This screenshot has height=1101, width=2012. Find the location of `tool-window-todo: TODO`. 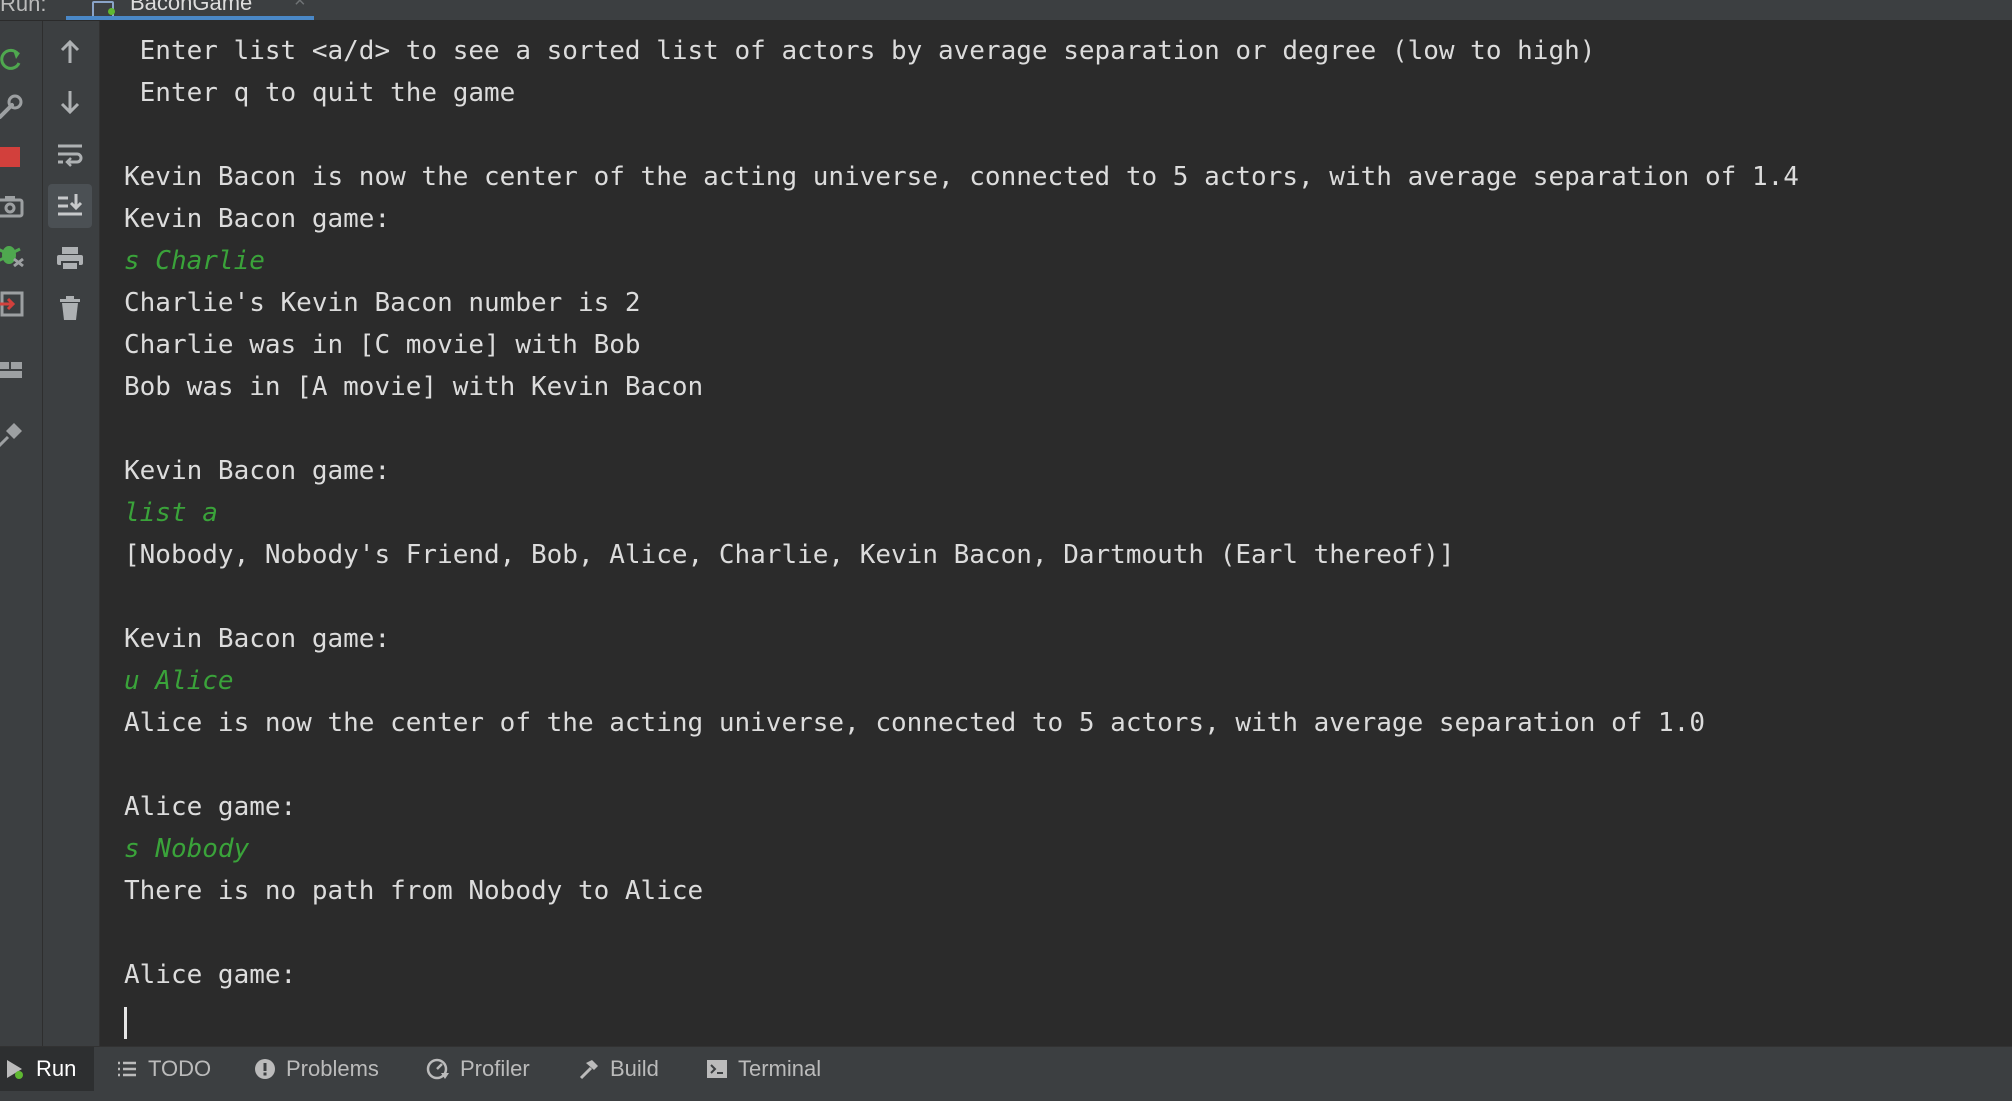

tool-window-todo: TODO is located at coordinates (163, 1069).